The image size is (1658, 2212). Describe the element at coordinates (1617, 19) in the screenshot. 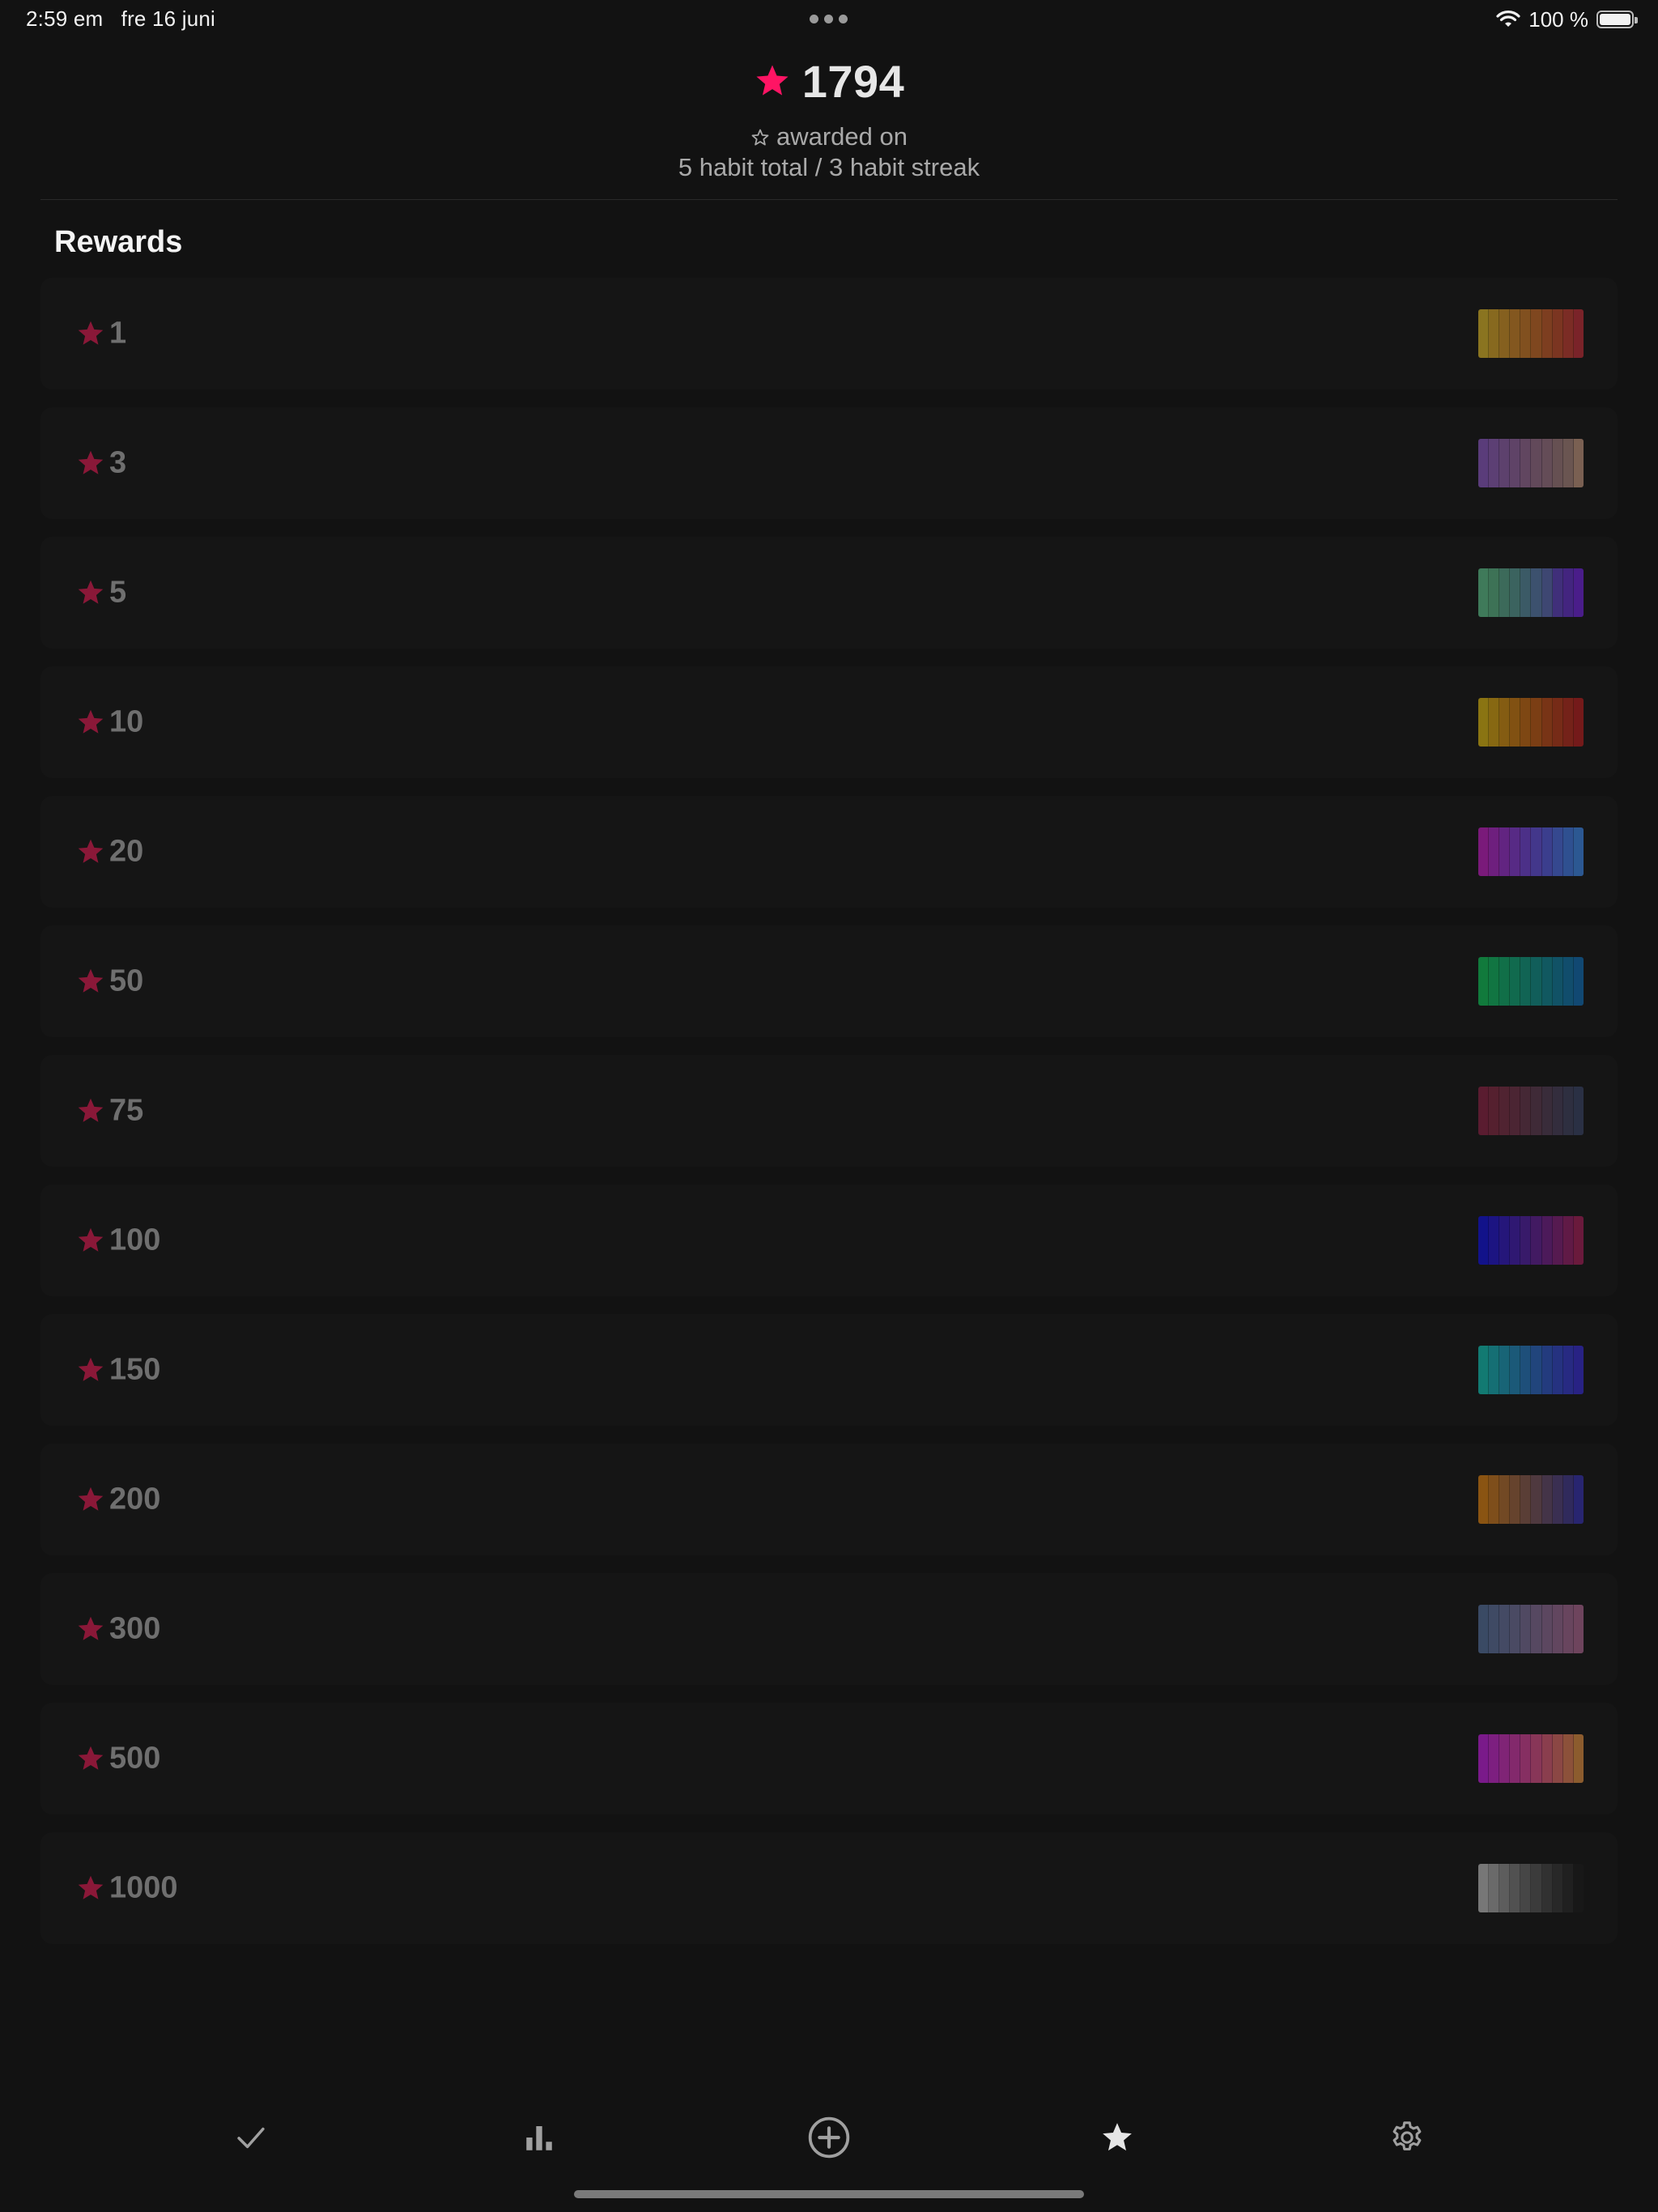

I see `battery-icon` at that location.